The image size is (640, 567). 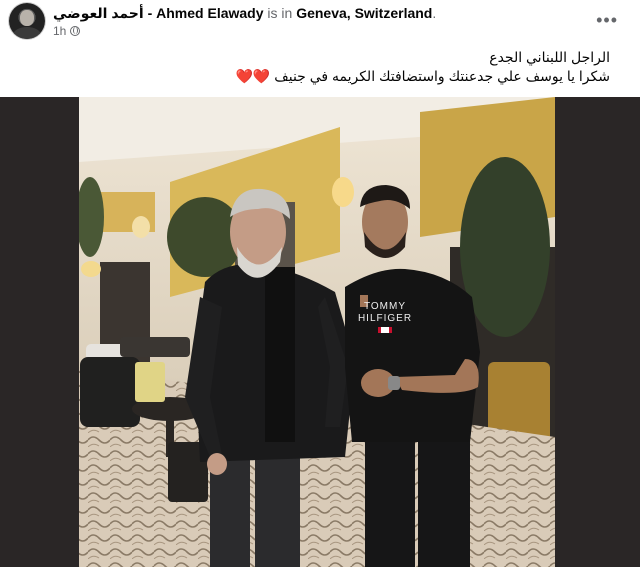 I want to click on ellipsis-icon: •••, so click(x=607, y=20).